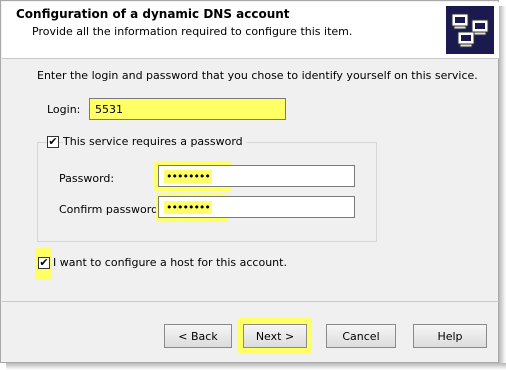 The width and height of the screenshot is (506, 370). Describe the element at coordinates (188, 176) in the screenshot. I see `password-masked: ••••••••` at that location.